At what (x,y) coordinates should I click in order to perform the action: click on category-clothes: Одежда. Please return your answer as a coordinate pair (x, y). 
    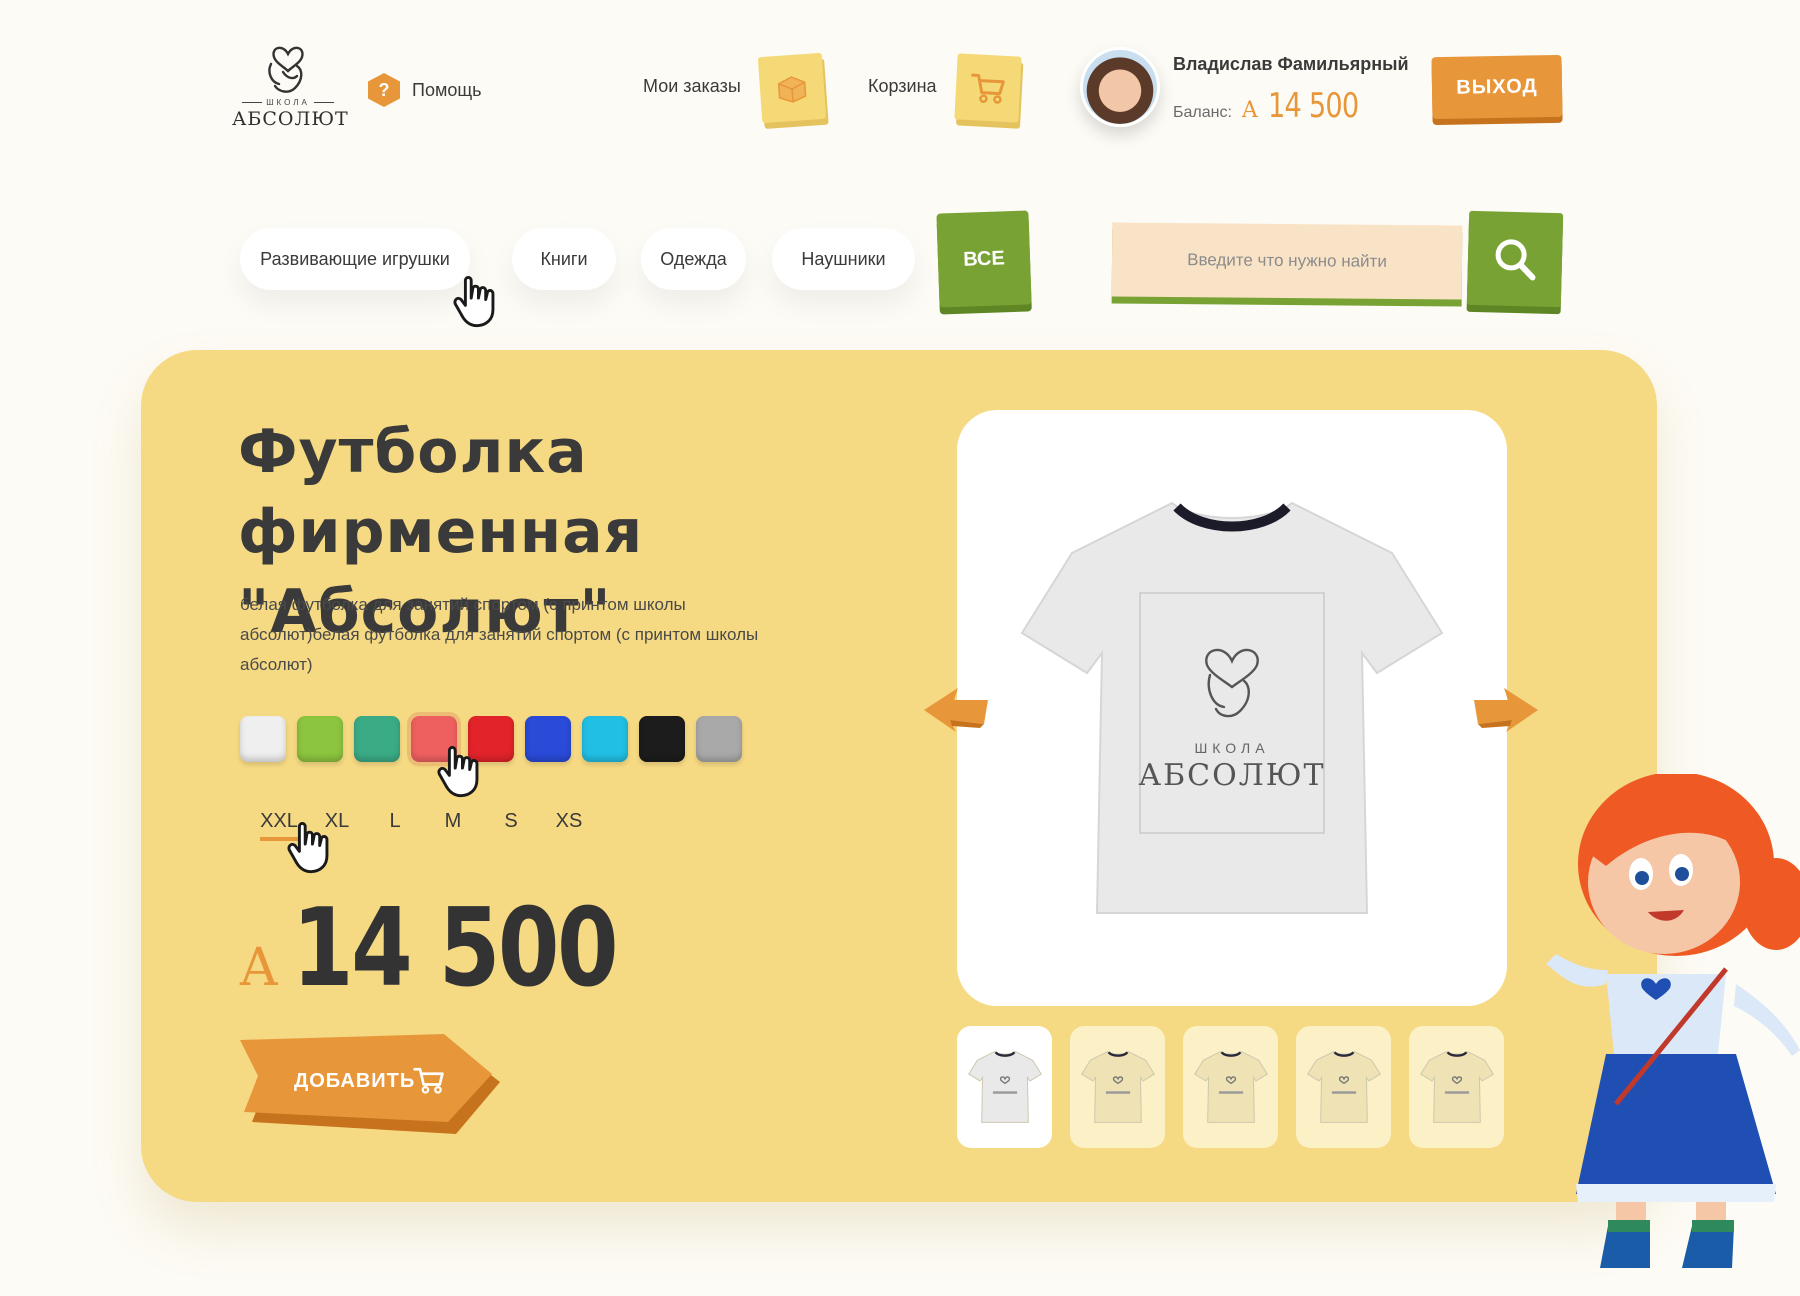
    Looking at the image, I should click on (693, 259).